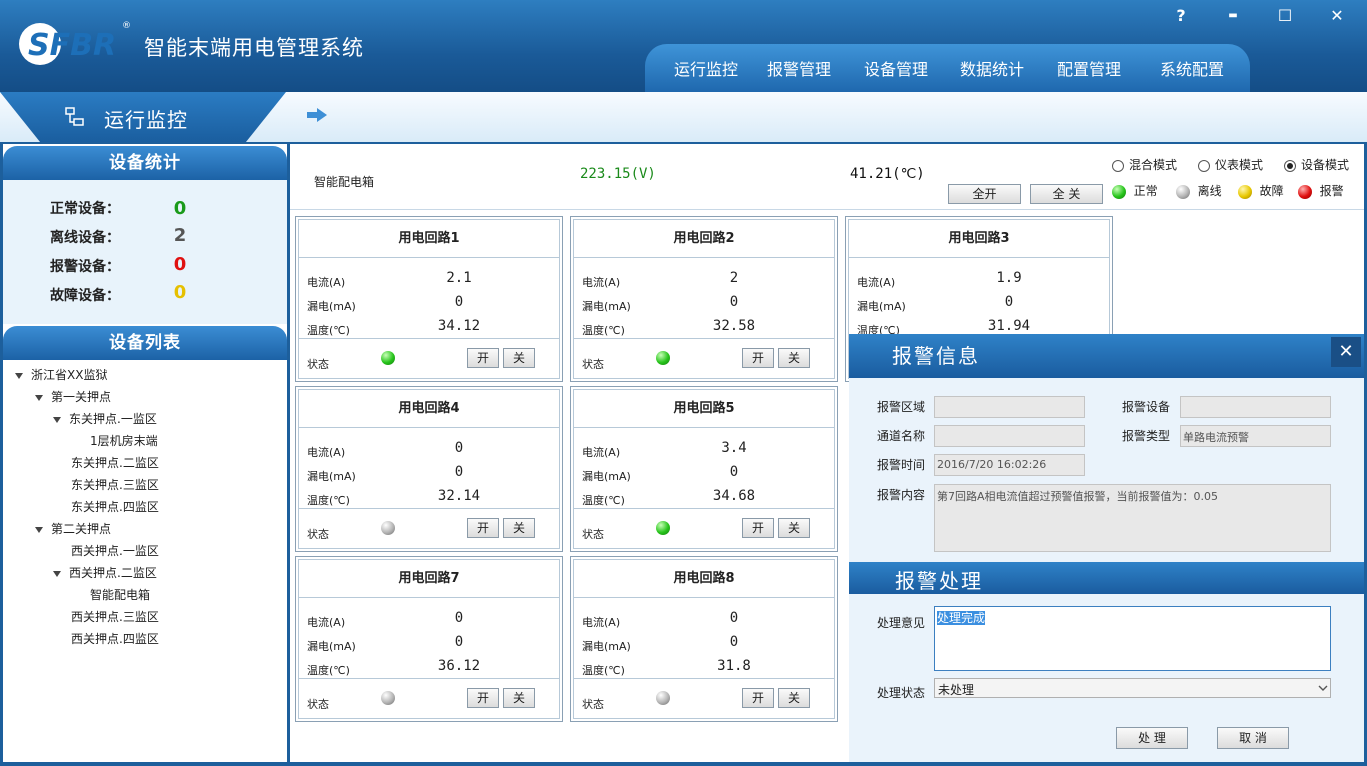 This screenshot has width=1367, height=766. What do you see at coordinates (1245, 191) in the screenshot?
I see `yellow-led-icon` at bounding box center [1245, 191].